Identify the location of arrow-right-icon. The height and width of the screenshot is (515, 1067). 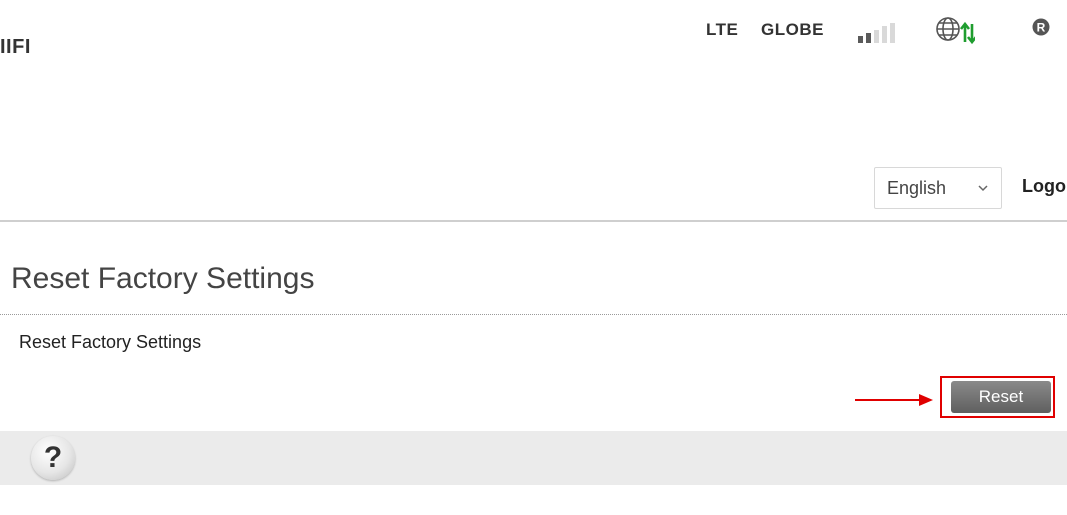
(894, 400).